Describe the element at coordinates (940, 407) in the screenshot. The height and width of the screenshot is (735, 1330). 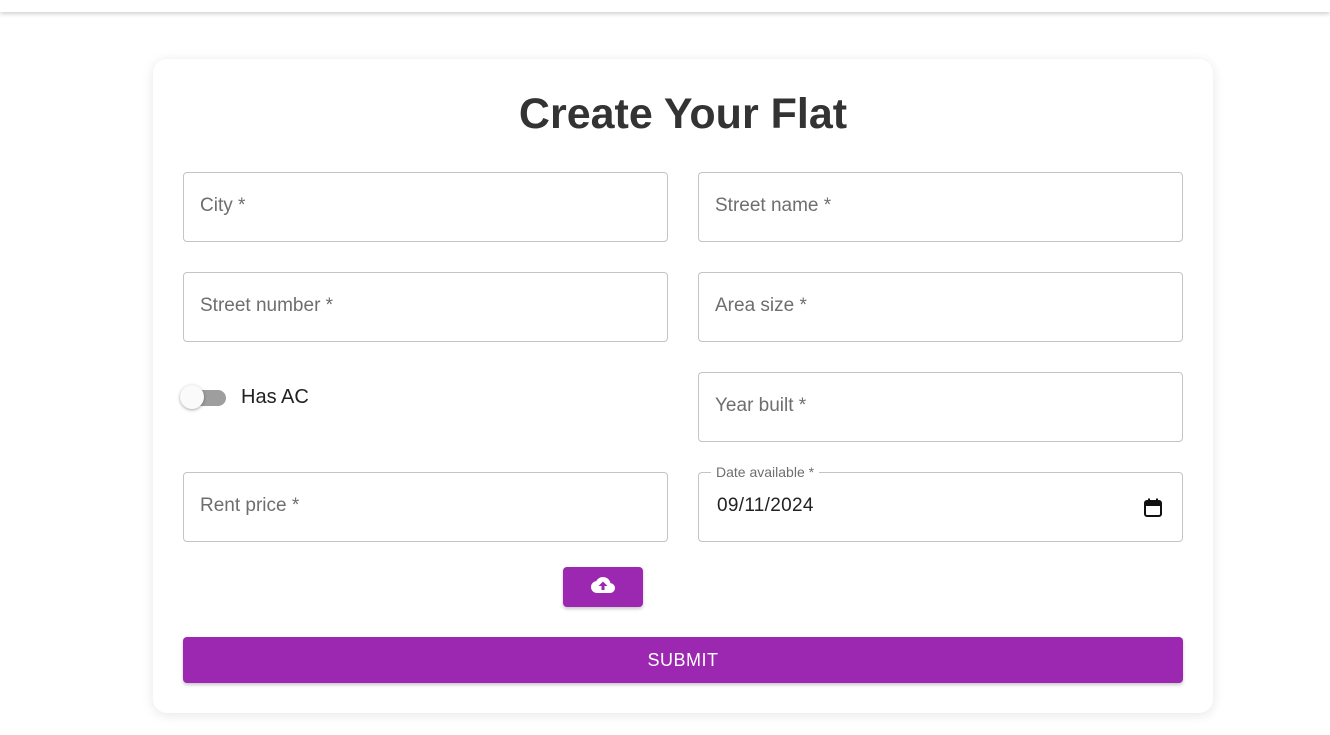
I see `year-built-field: Year built *` at that location.